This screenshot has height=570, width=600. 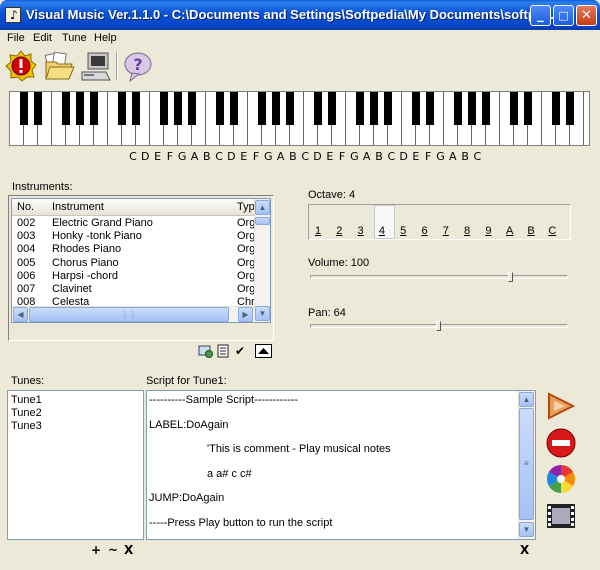 I want to click on table-row: 007 Clavinet Org, so click(x=133, y=289).